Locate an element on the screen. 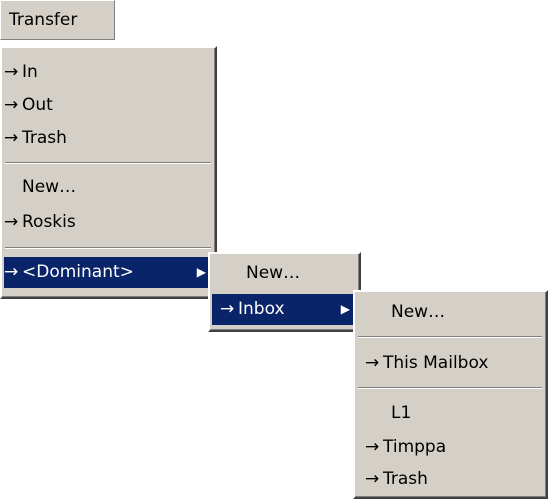 This screenshot has height=499, width=548. menu-item-inbox: → Inbox ▶ is located at coordinates (284, 309).